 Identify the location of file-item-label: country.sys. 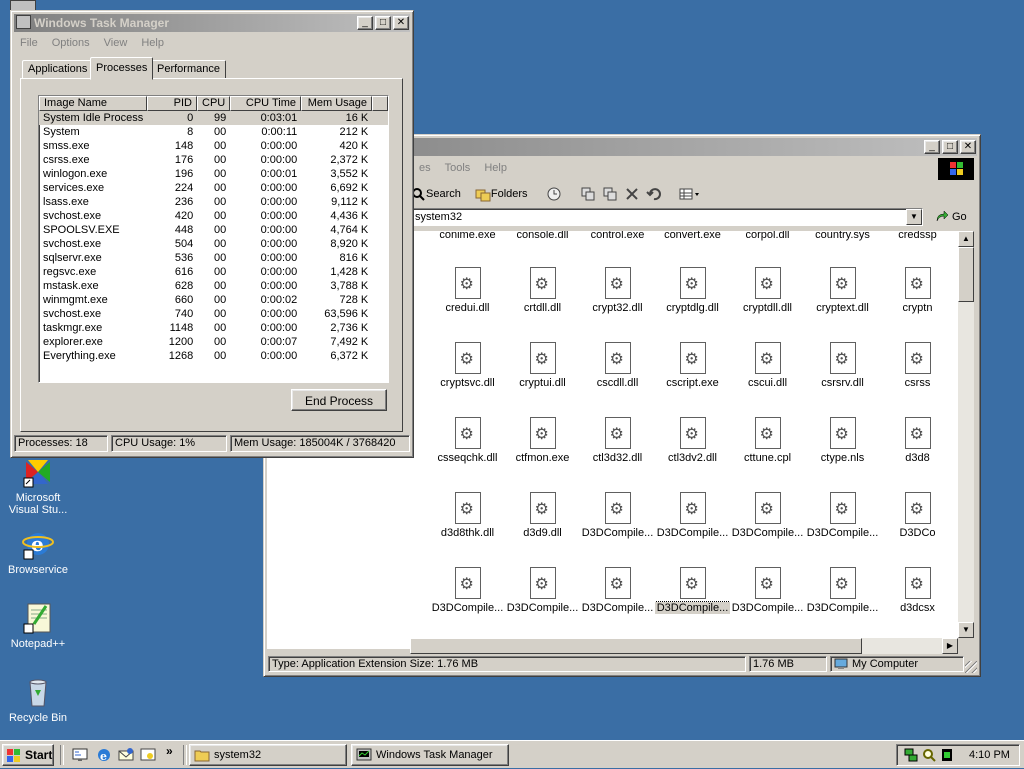
(842, 236).